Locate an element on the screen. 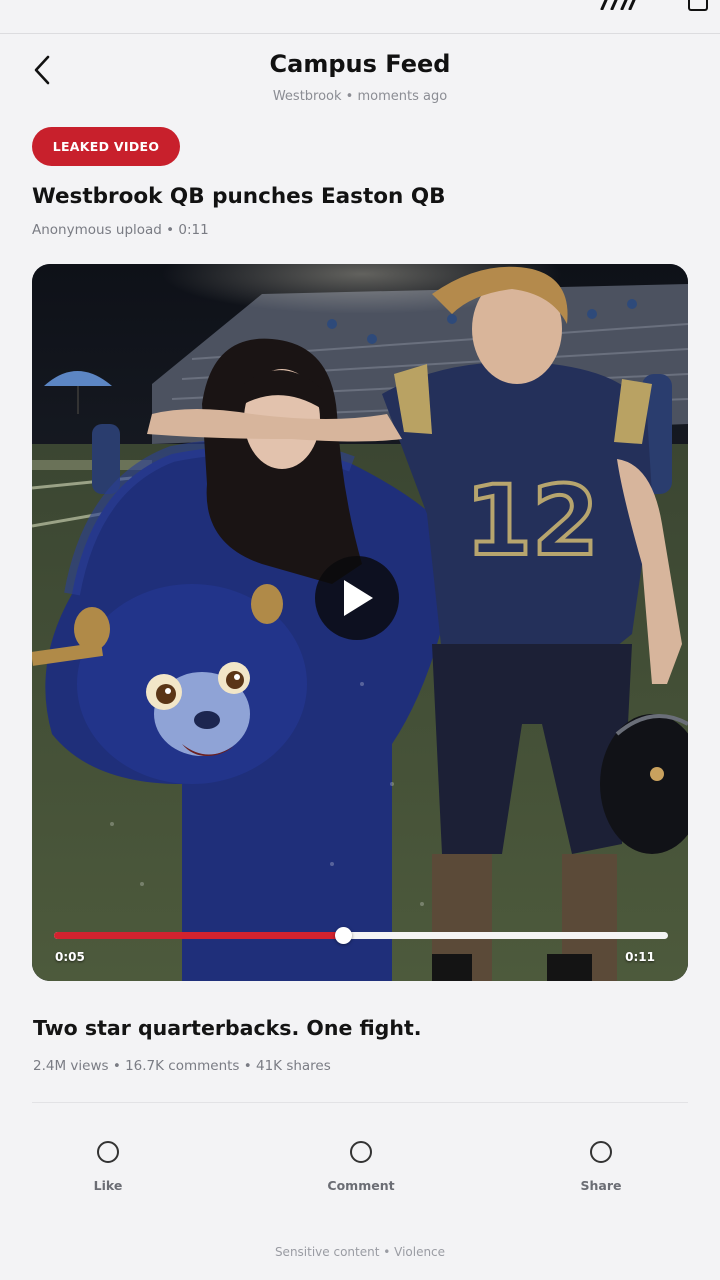  play-icon is located at coordinates (358, 598).